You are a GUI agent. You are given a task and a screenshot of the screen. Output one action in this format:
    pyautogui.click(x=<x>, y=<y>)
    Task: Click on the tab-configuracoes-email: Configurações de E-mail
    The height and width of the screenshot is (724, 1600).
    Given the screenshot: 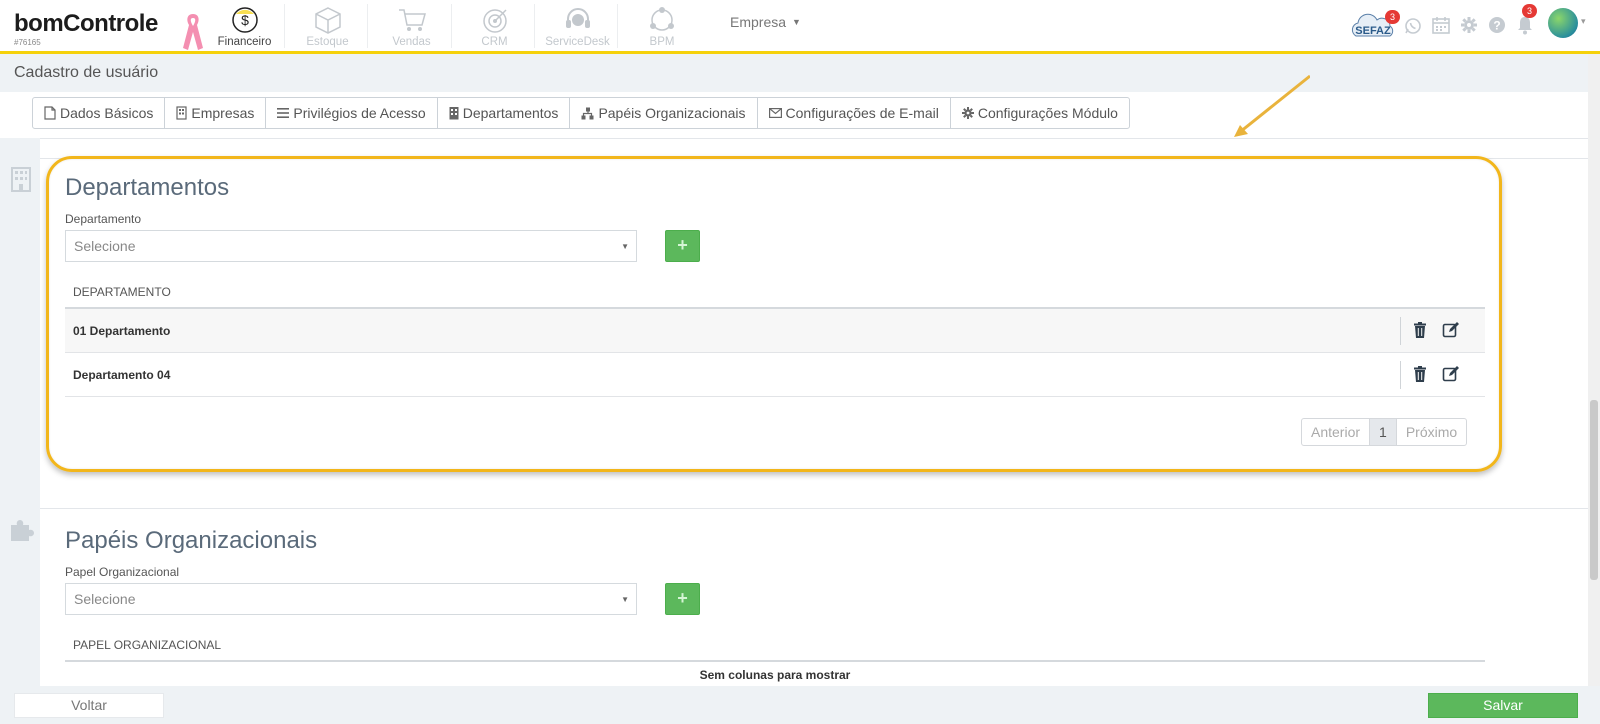 What is the action you would take?
    pyautogui.click(x=854, y=113)
    